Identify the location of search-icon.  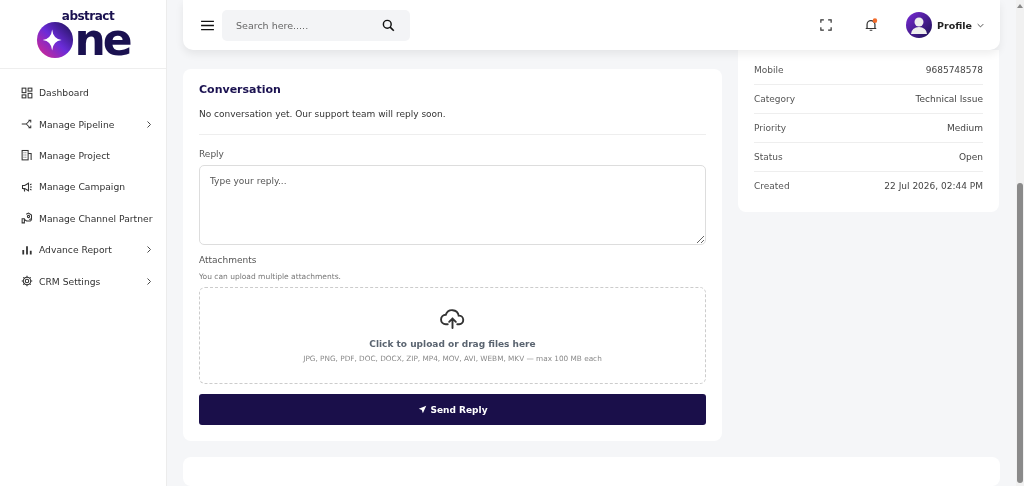
(388, 25).